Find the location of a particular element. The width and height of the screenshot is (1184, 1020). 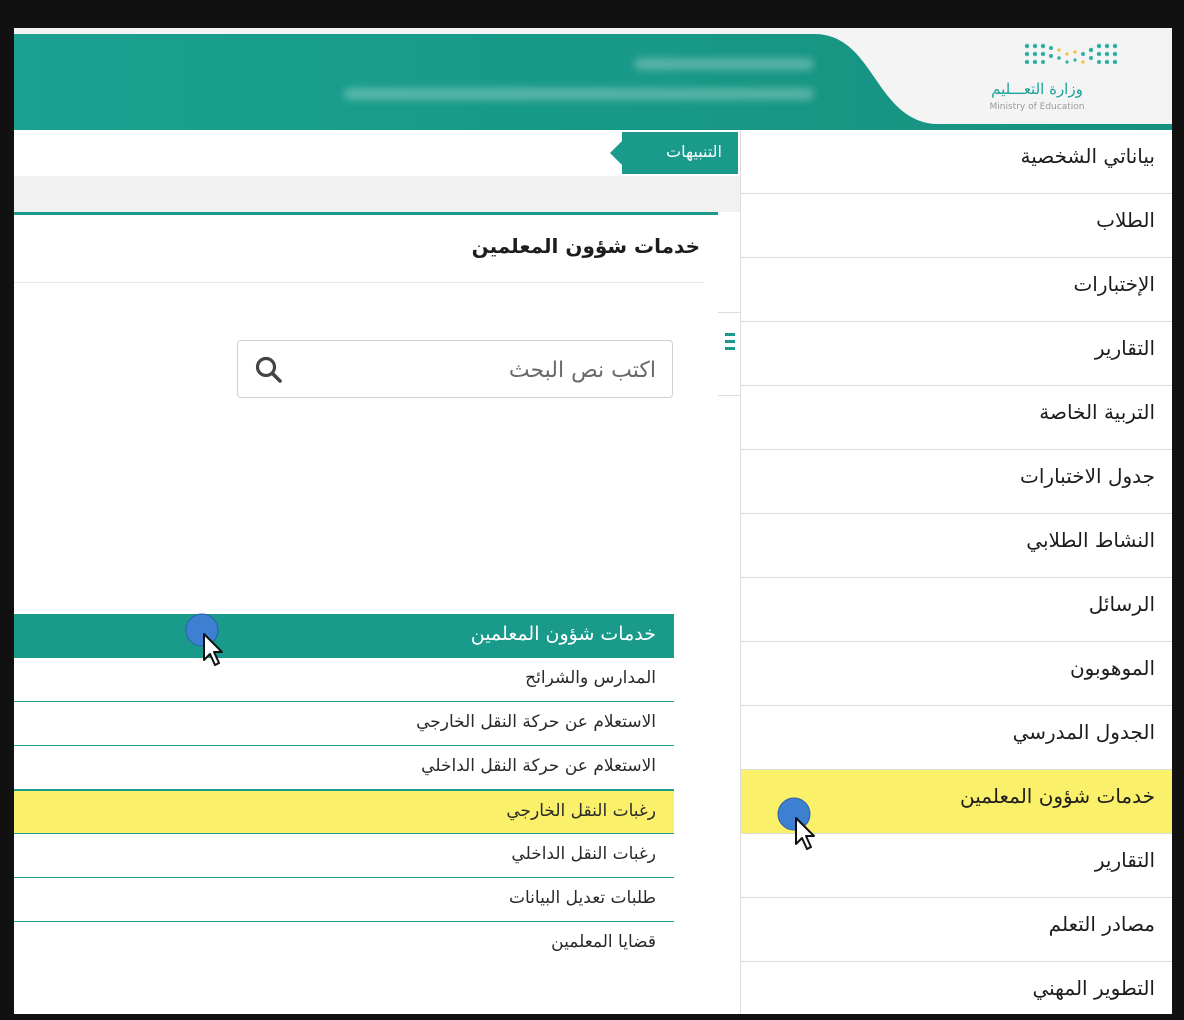

title-divider is located at coordinates (359, 282).